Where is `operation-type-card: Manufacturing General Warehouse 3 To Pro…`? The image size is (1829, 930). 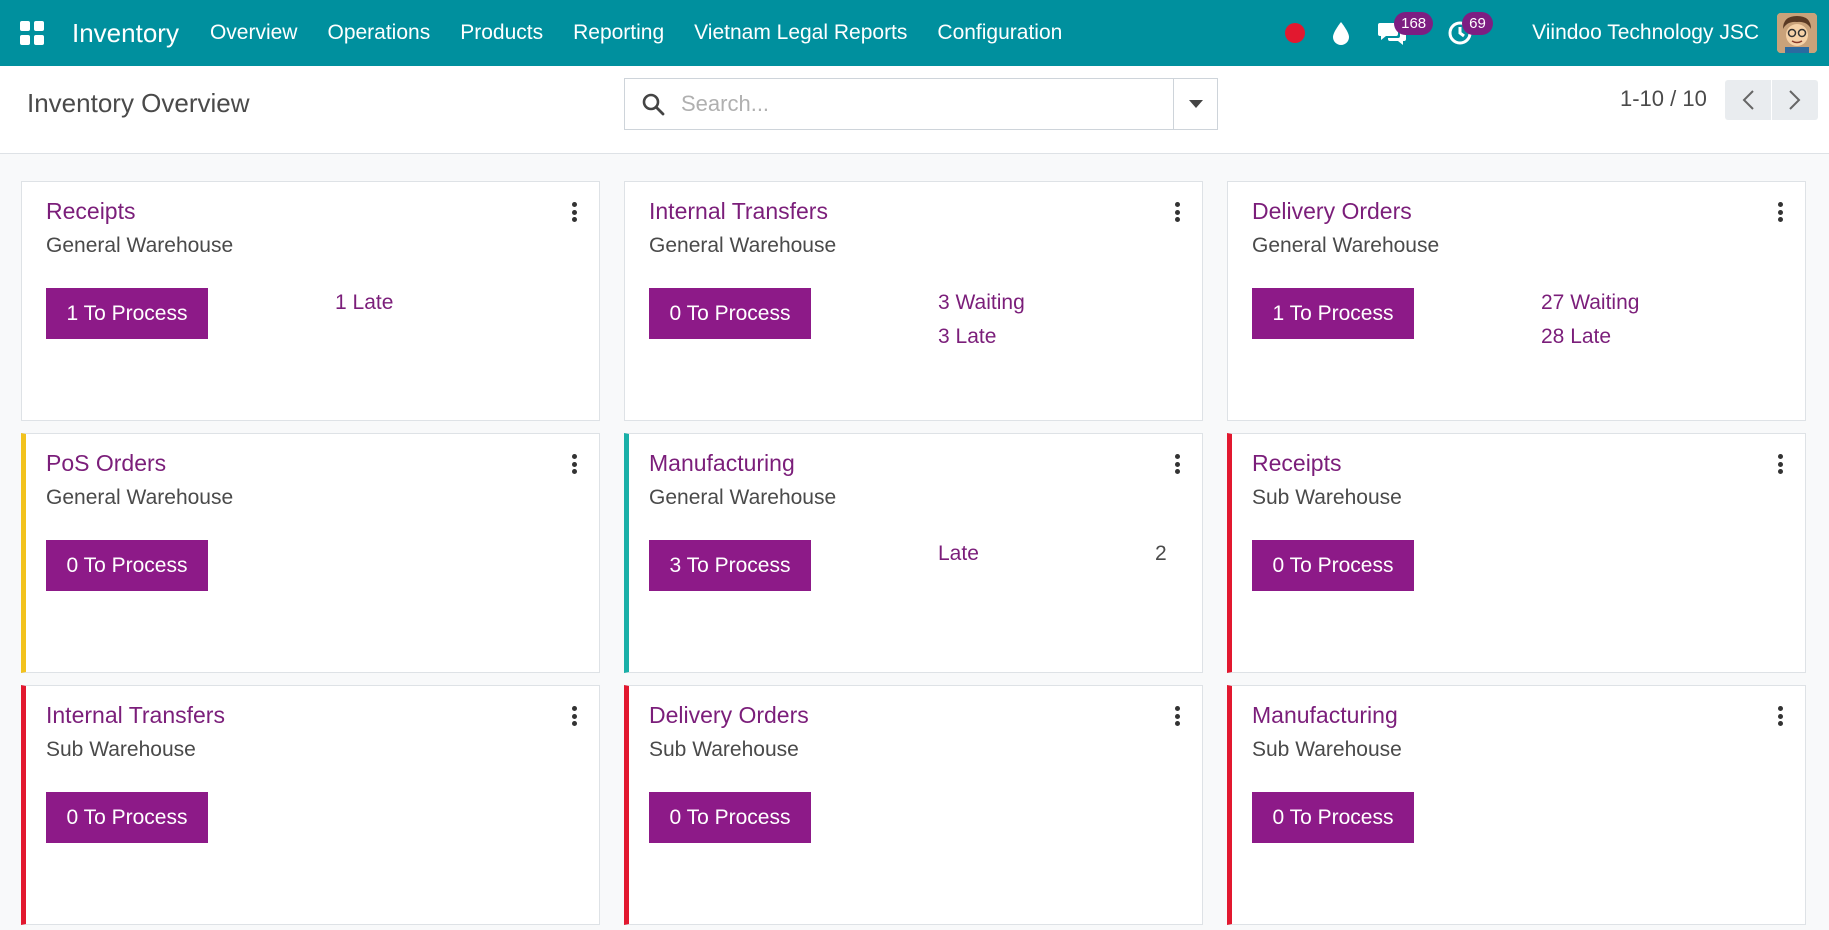 operation-type-card: Manufacturing General Warehouse 3 To Pro… is located at coordinates (913, 553).